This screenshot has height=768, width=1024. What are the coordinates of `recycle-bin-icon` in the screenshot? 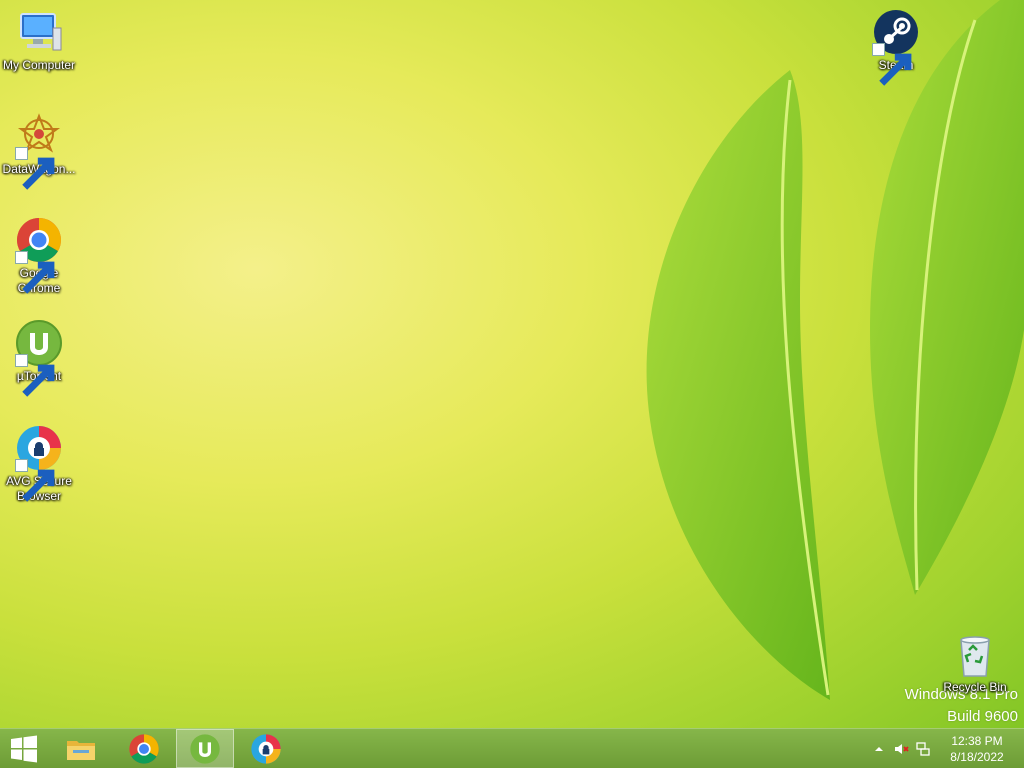 It's located at (975, 654).